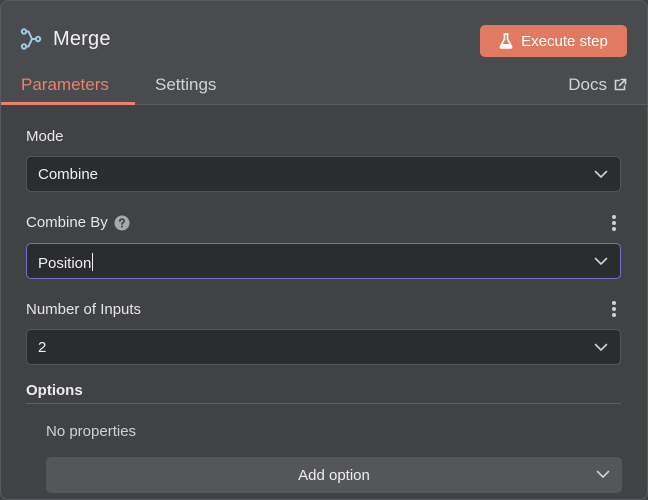  Describe the element at coordinates (323, 174) in the screenshot. I see `mode-select: Combine` at that location.